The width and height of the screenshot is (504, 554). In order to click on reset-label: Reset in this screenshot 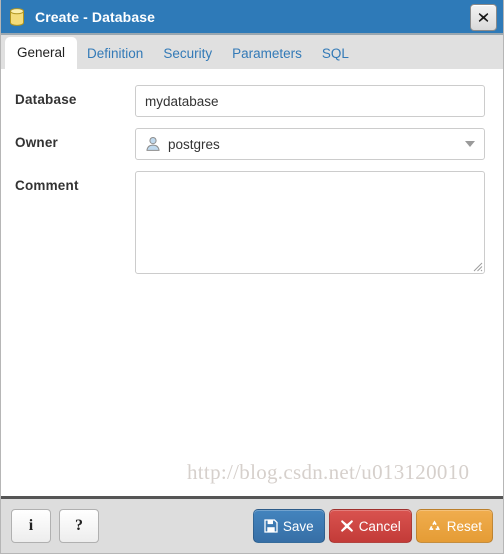, I will do `click(464, 526)`.